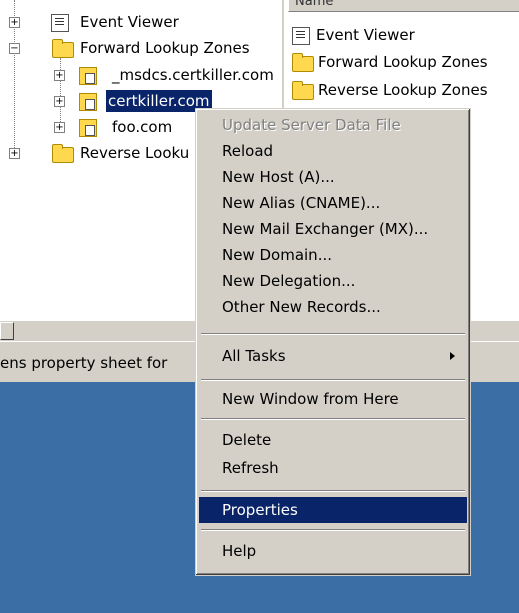 Image resolution: width=519 pixels, height=613 pixels. Describe the element at coordinates (14, 48) in the screenshot. I see `collapse-icon: −` at that location.